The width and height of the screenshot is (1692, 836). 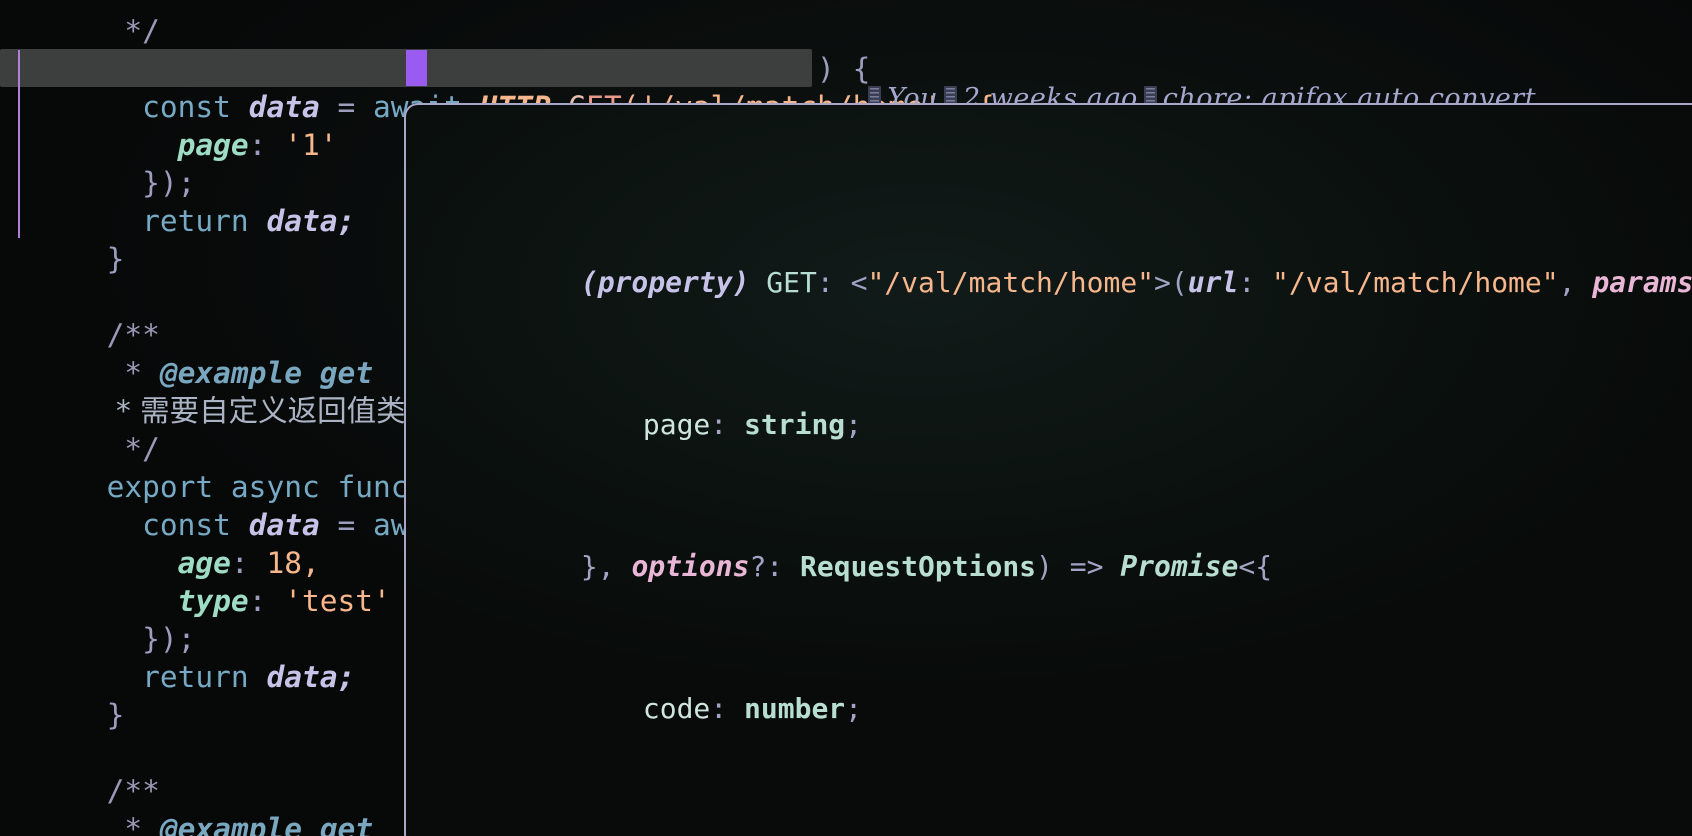 I want to click on tooltip-line: page: string;, so click(x=752, y=424).